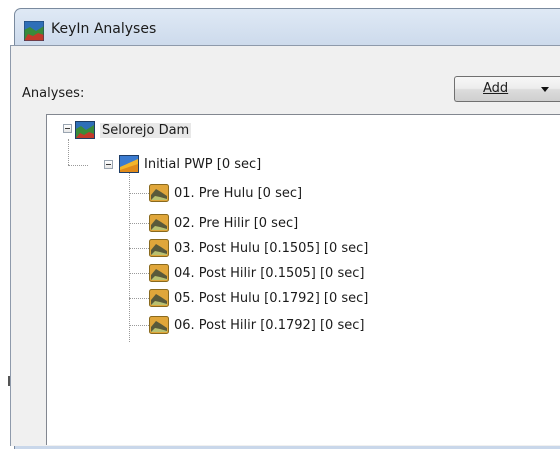 The width and height of the screenshot is (560, 449). I want to click on tree-item-analysis: 05. Post Hulu [0.1792] [0 sec], so click(258, 298).